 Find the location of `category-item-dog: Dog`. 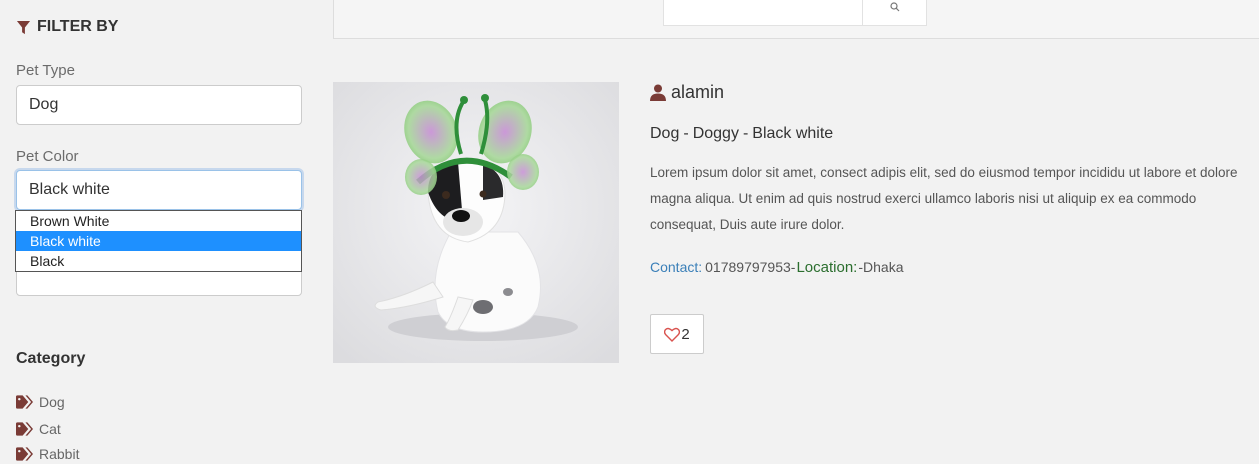

category-item-dog: Dog is located at coordinates (40, 402).